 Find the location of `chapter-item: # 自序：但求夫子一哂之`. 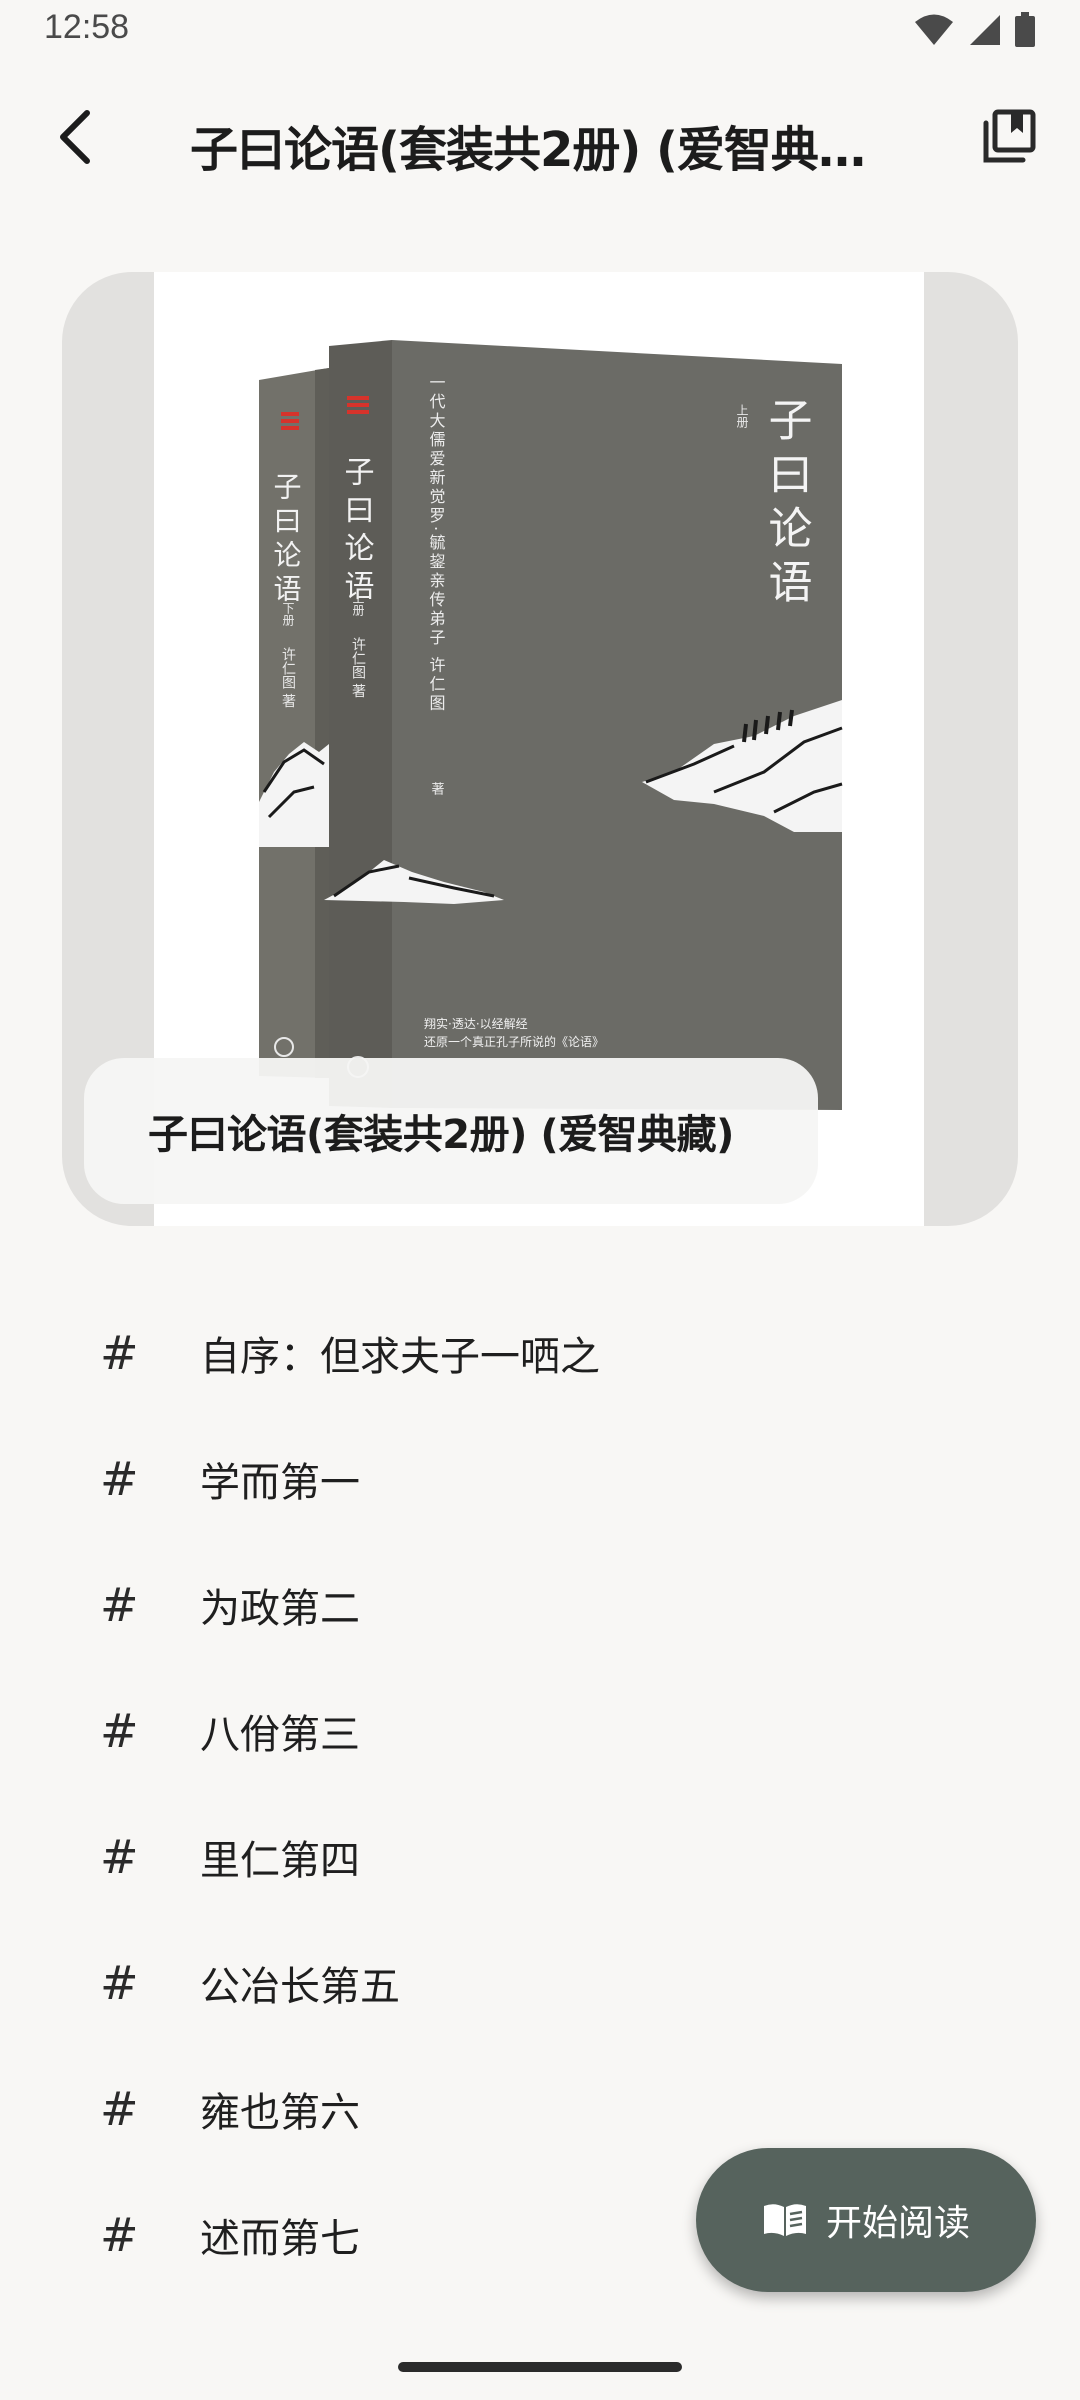

chapter-item: # 自序：但求夫子一哂之 is located at coordinates (540, 1353).